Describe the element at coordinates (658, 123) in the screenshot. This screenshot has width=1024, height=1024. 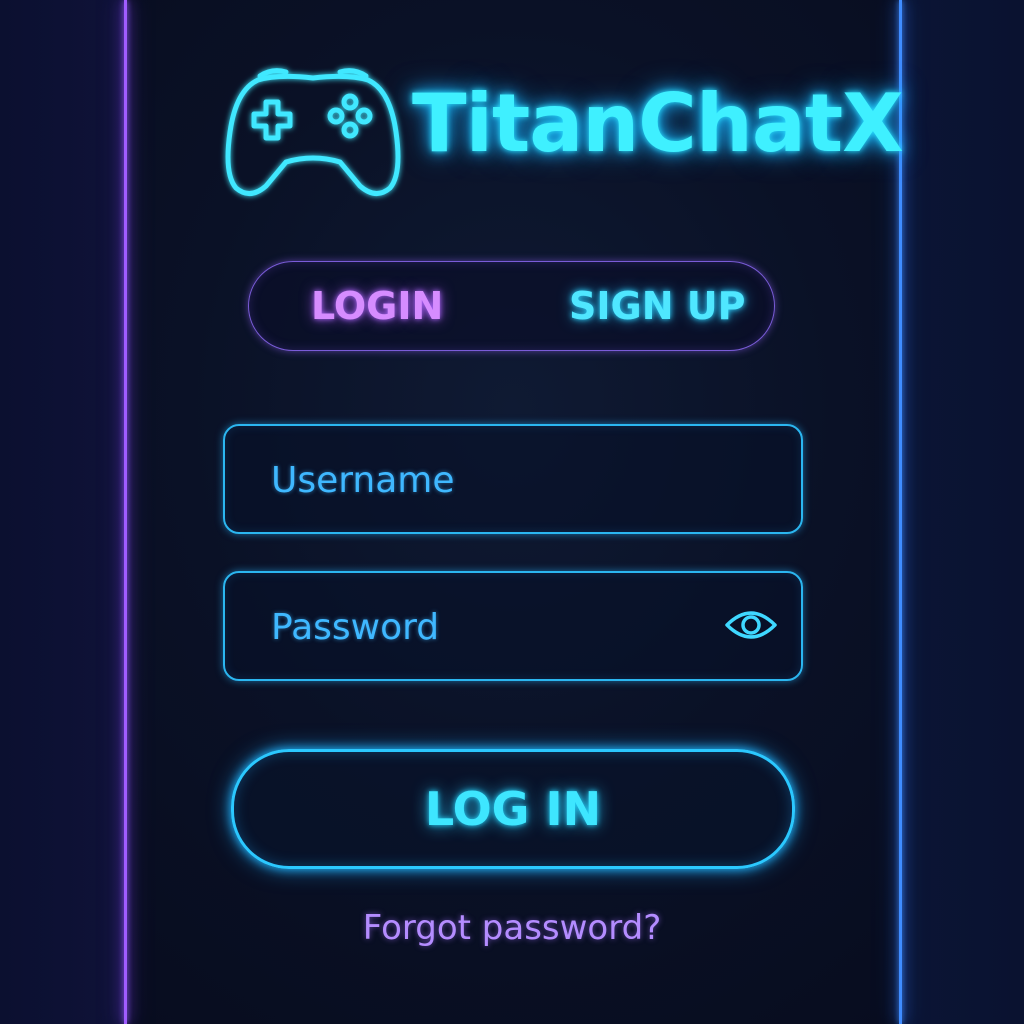
I see `app-title: TitanChatX` at that location.